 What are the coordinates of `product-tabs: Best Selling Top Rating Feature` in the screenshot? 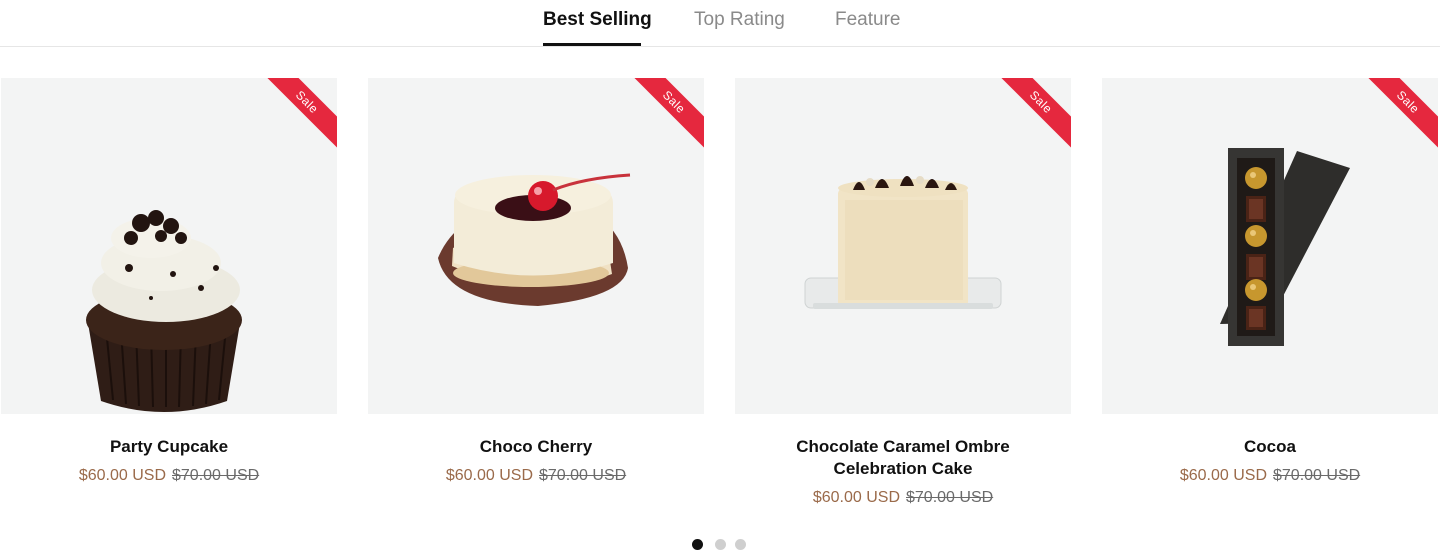 It's located at (720, 23).